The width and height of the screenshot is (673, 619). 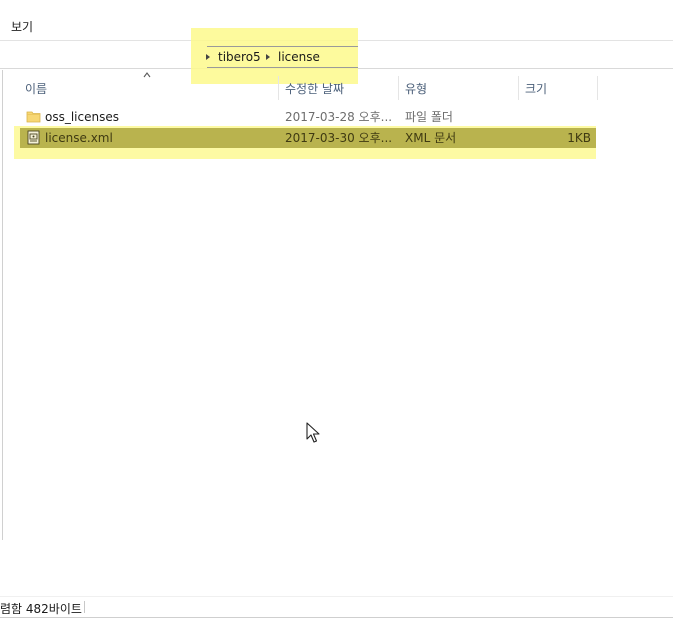 What do you see at coordinates (79, 138) in the screenshot?
I see `file-name: license.xml` at bounding box center [79, 138].